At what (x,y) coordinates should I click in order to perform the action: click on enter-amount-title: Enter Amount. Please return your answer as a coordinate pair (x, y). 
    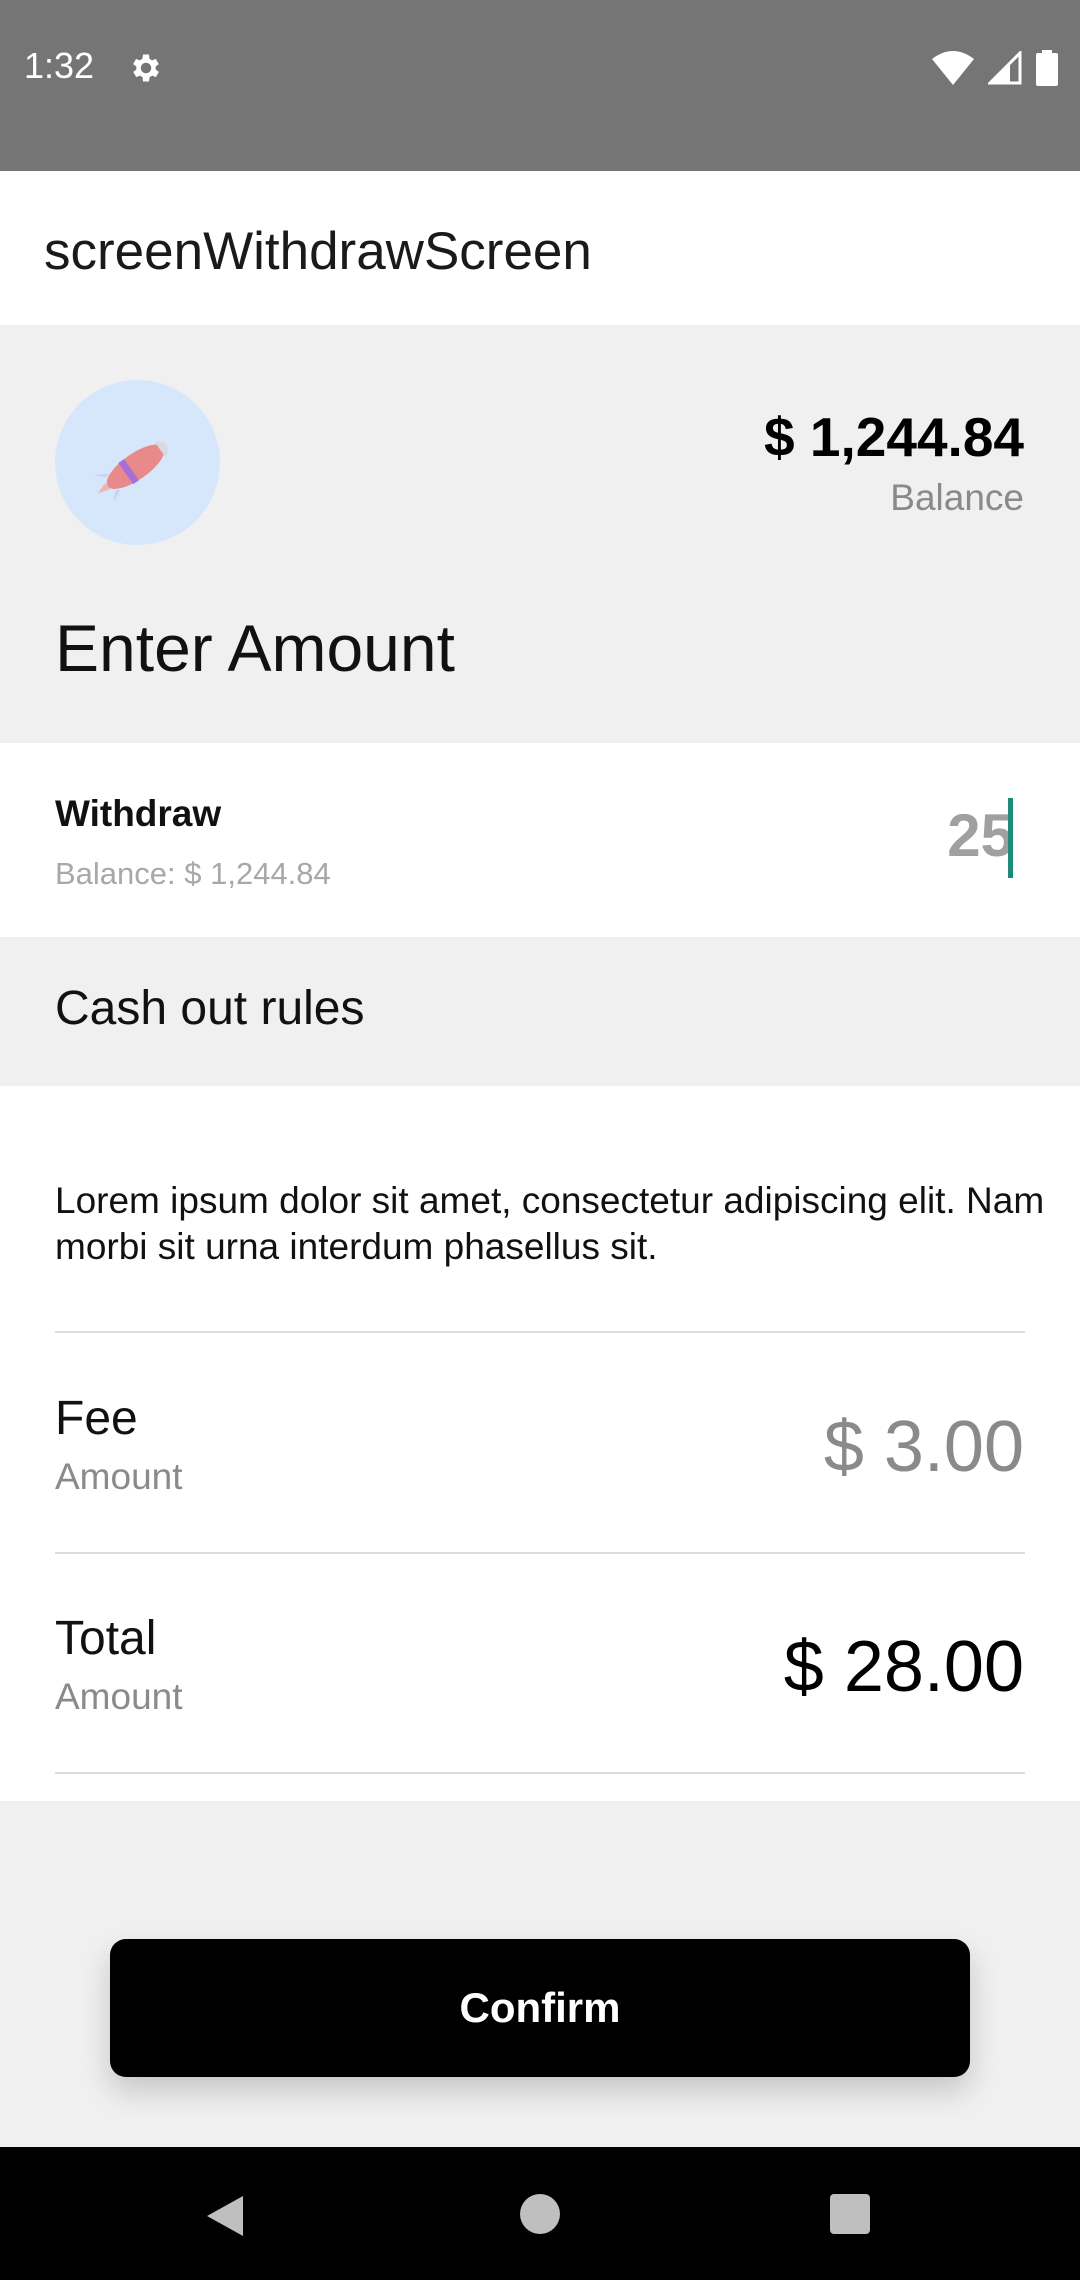
    Looking at the image, I should click on (255, 648).